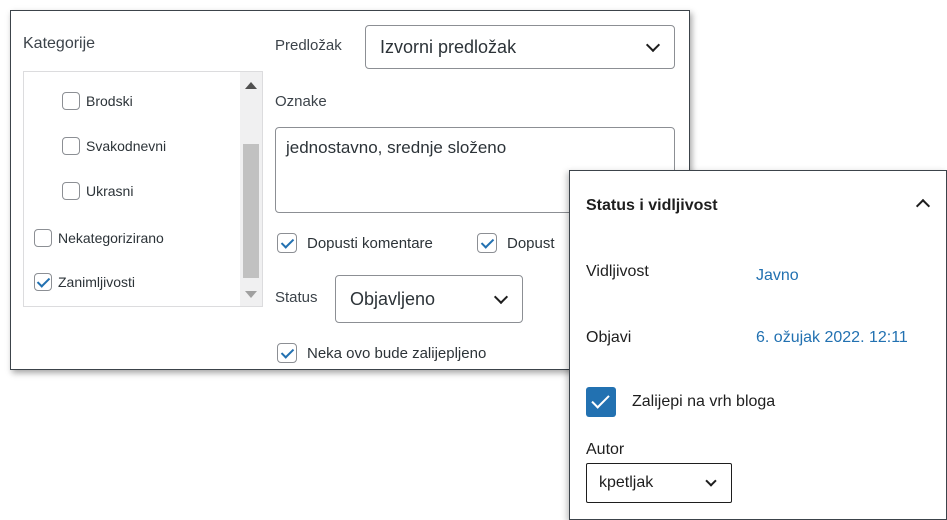  Describe the element at coordinates (626, 482) in the screenshot. I see `author-select-value: kpetljak` at that location.